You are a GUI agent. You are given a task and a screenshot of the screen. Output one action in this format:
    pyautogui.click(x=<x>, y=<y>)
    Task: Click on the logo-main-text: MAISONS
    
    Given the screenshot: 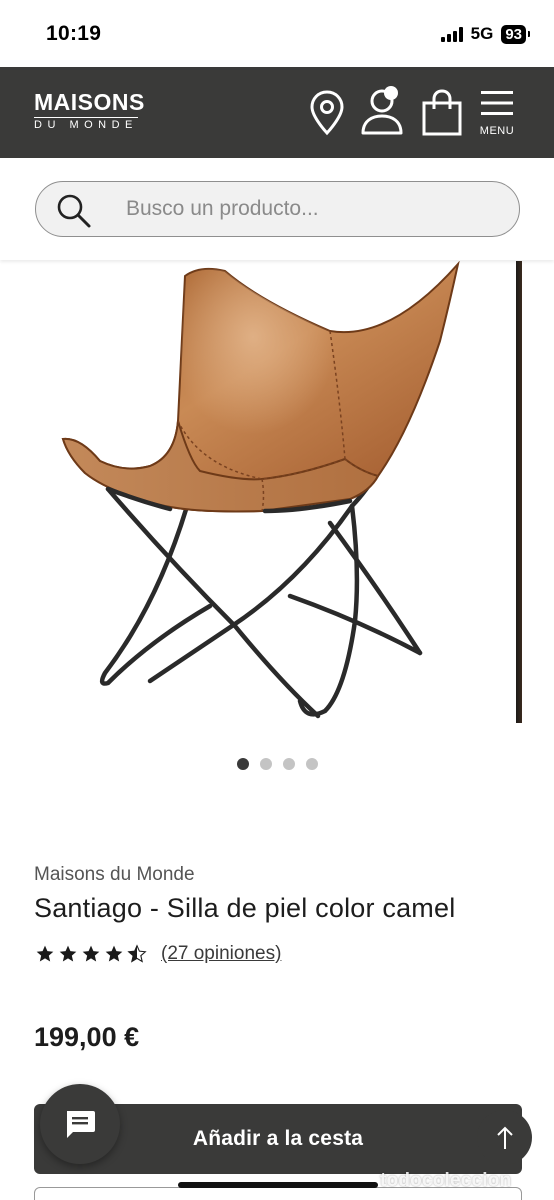 What is the action you would take?
    pyautogui.click(x=89, y=102)
    